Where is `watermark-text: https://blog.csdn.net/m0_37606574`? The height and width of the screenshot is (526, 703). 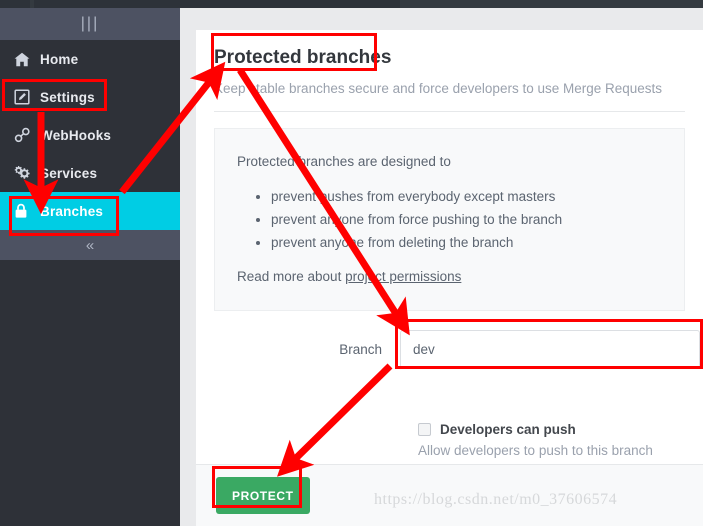
watermark-text: https://blog.csdn.net/m0_37606574 is located at coordinates (496, 499).